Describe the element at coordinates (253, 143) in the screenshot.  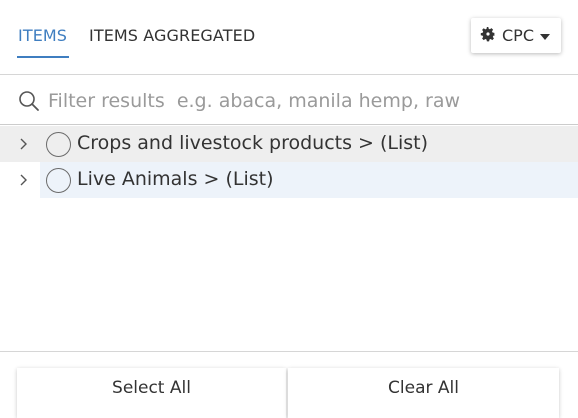
I see `tree-item-label: Crops and livestock products > (List)` at that location.